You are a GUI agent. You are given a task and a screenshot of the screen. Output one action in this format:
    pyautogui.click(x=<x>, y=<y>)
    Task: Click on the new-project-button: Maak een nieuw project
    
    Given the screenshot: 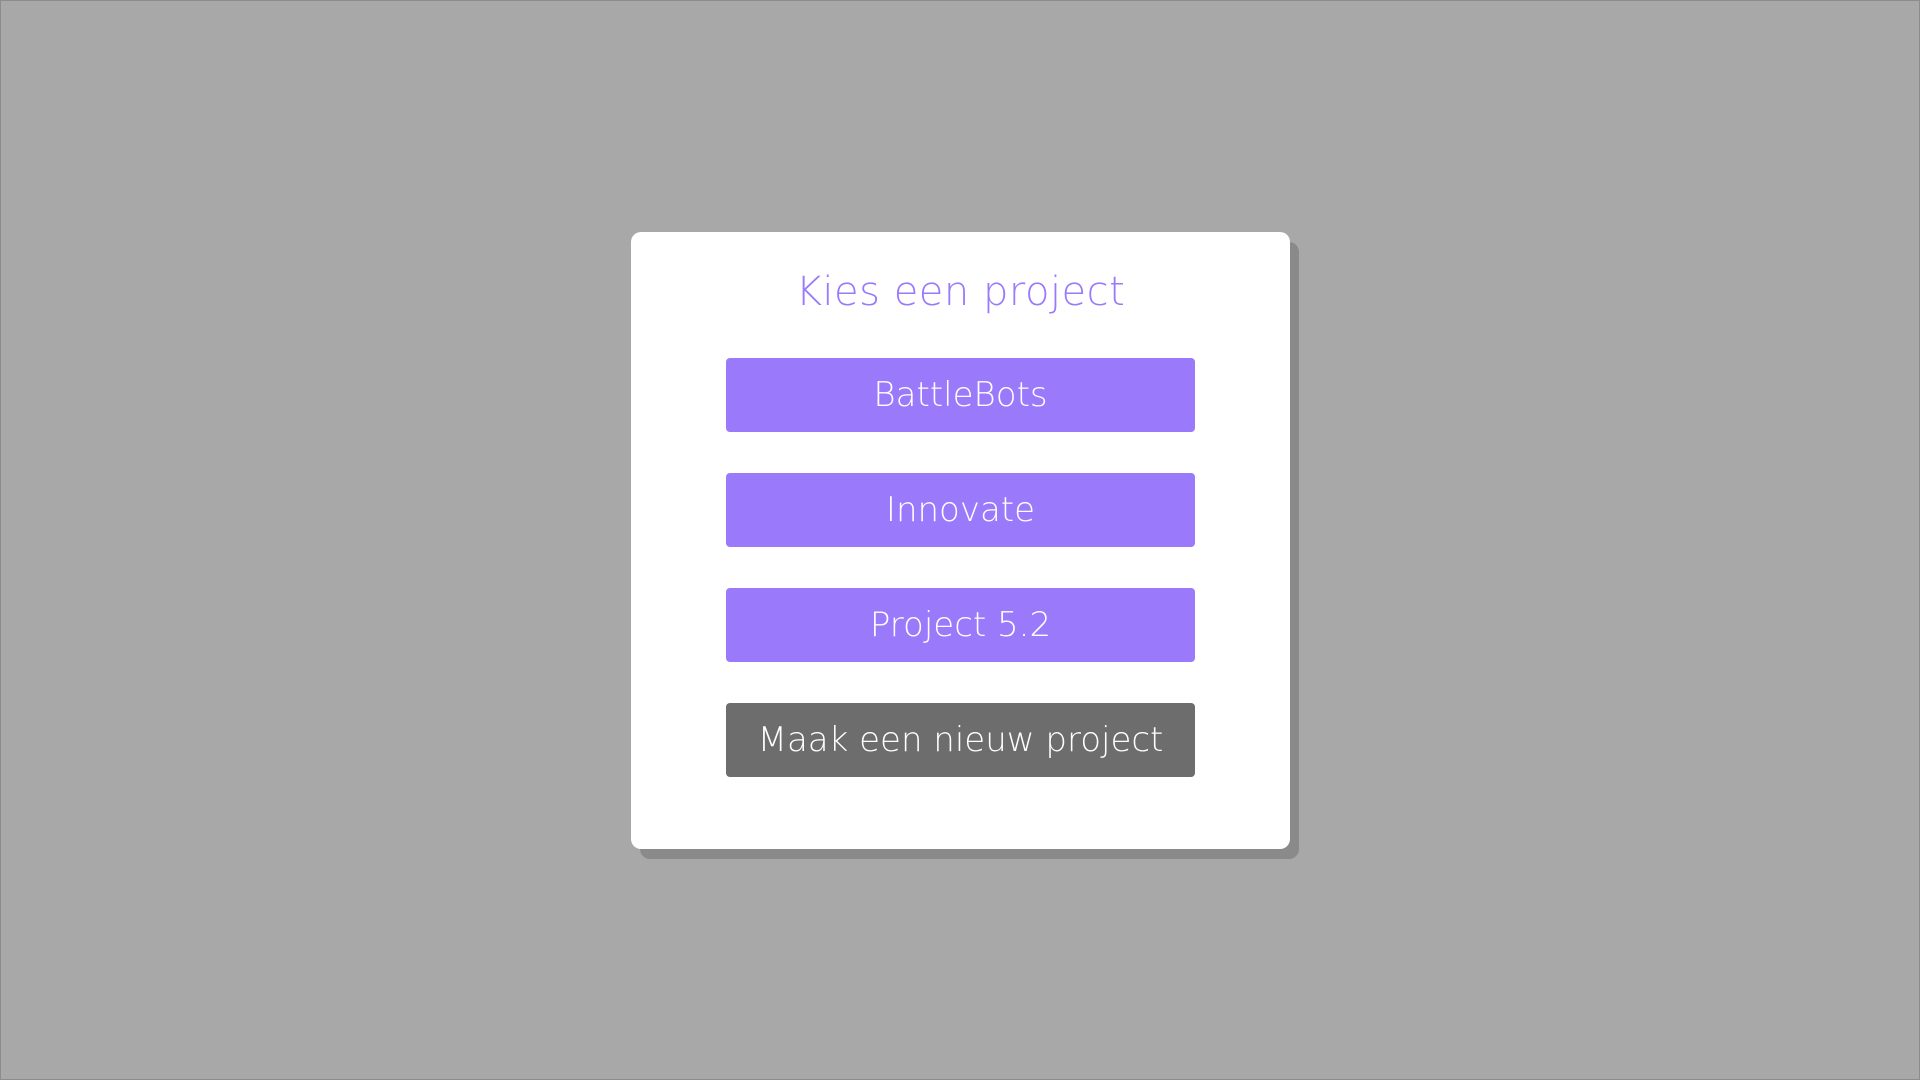 What is the action you would take?
    pyautogui.click(x=960, y=740)
    